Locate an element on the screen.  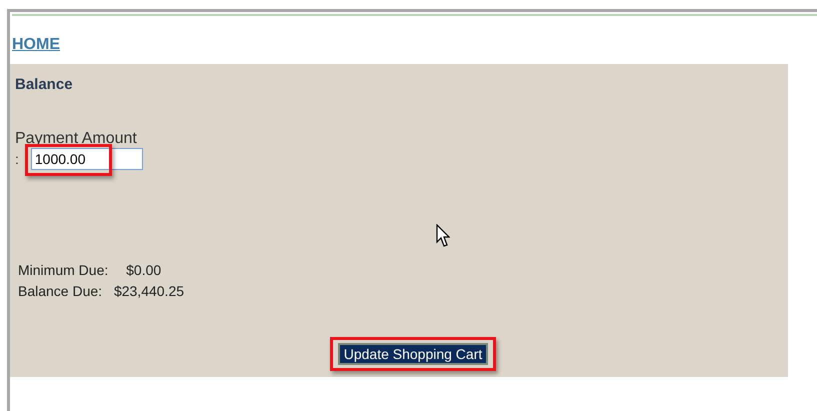
panel-title: Balance is located at coordinates (44, 84).